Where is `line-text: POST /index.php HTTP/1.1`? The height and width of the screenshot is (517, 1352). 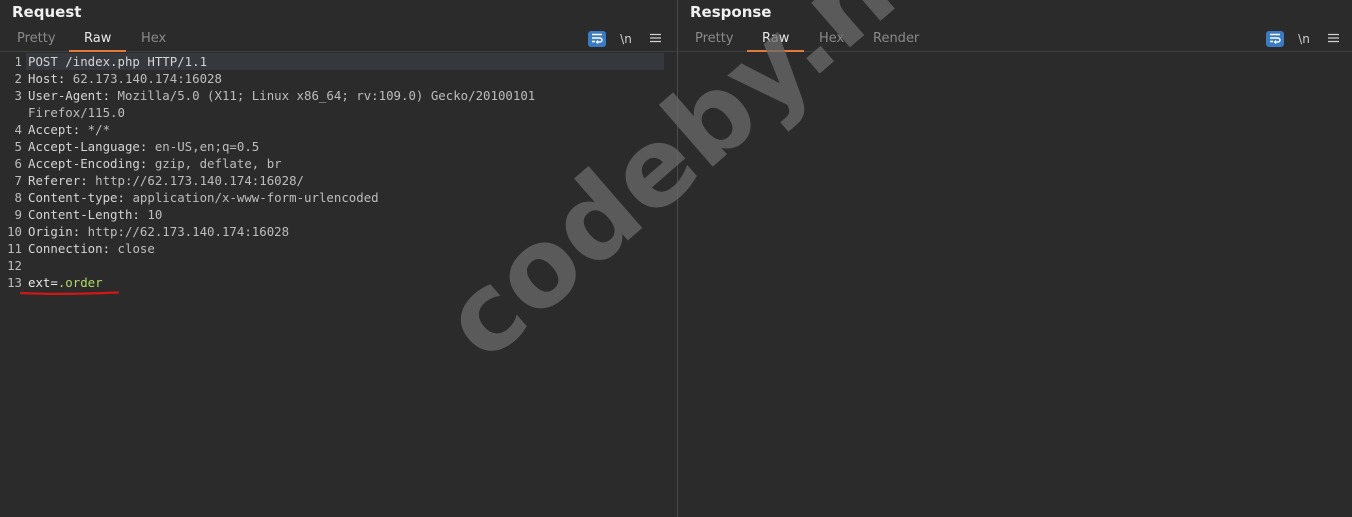 line-text: POST /index.php HTTP/1.1 is located at coordinates (118, 61).